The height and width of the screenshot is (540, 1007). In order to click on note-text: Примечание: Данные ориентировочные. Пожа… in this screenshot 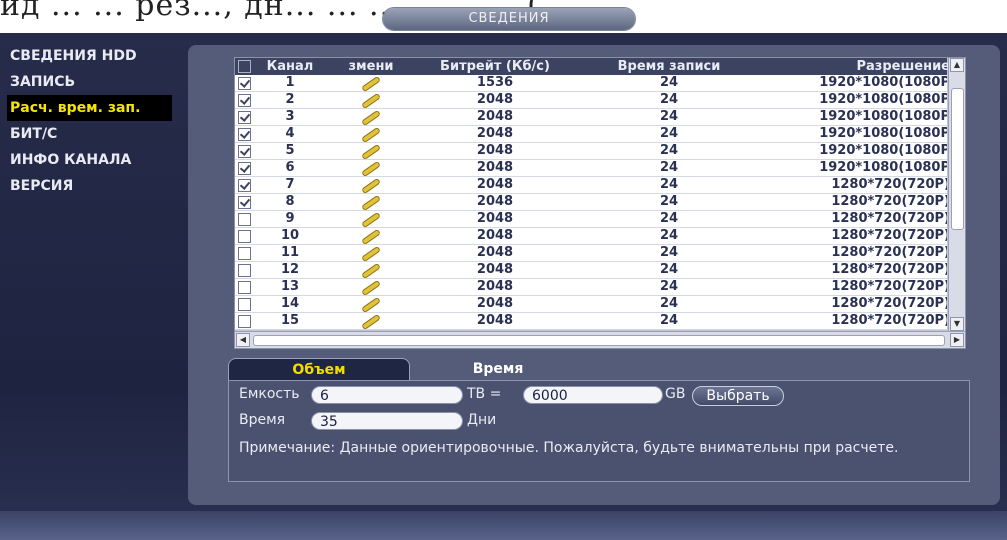, I will do `click(569, 448)`.